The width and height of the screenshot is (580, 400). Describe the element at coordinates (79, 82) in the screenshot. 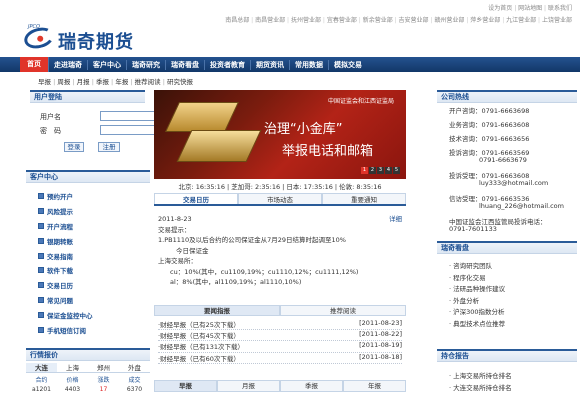

I see `subnav-item: 月报` at that location.